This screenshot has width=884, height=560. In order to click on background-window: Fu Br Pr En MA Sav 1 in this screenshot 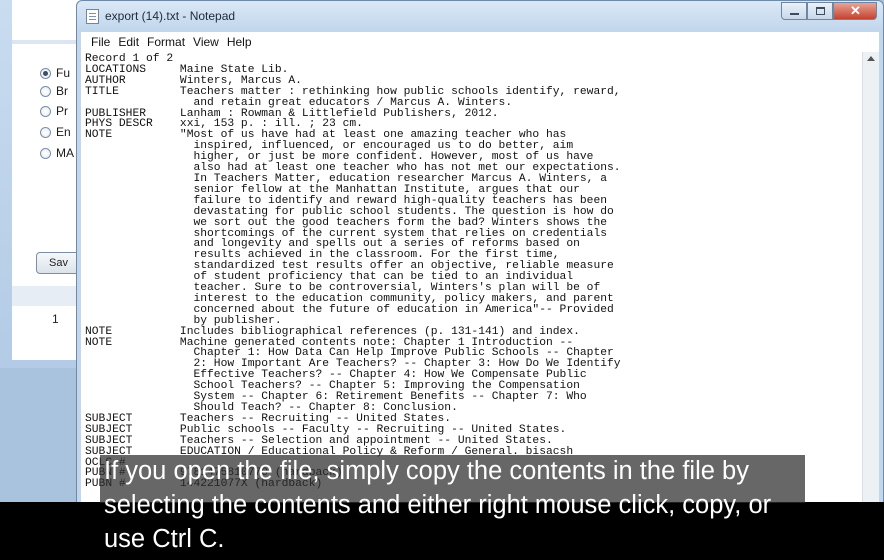, I will do `click(42, 184)`.